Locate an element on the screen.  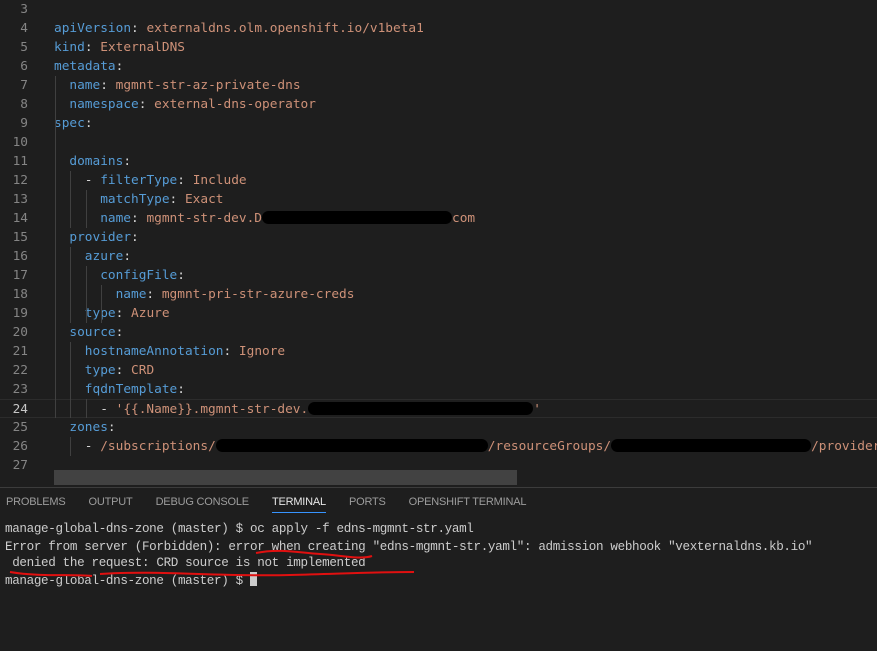
code-line: 25 zones: is located at coordinates (438, 427).